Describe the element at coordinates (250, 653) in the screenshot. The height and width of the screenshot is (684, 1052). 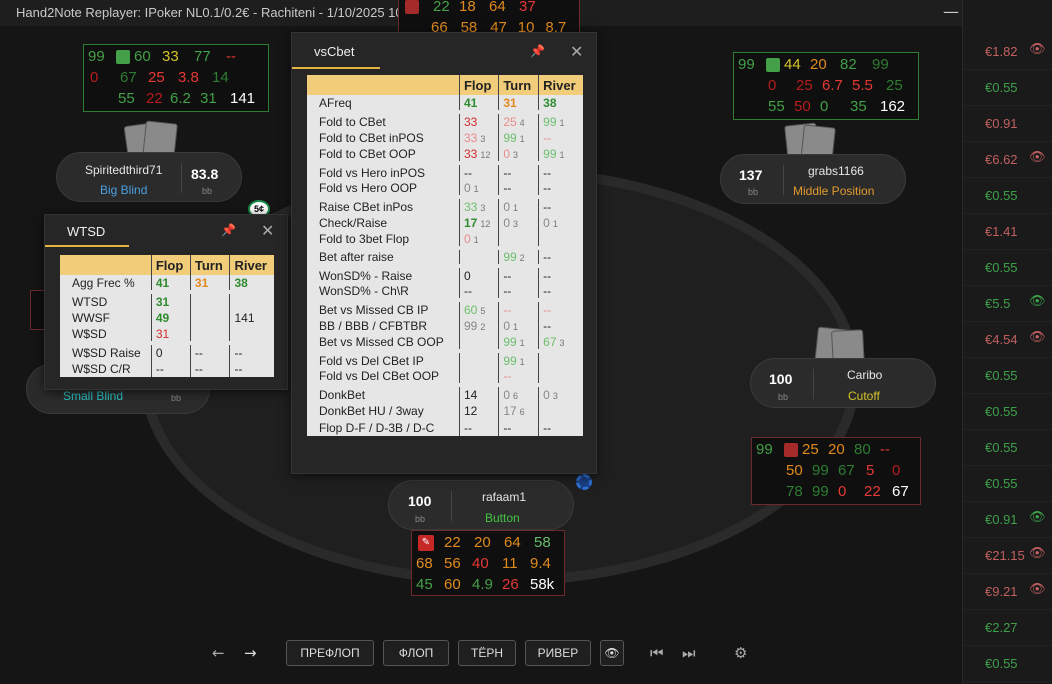
I see `forward-arrow-icon: →` at that location.